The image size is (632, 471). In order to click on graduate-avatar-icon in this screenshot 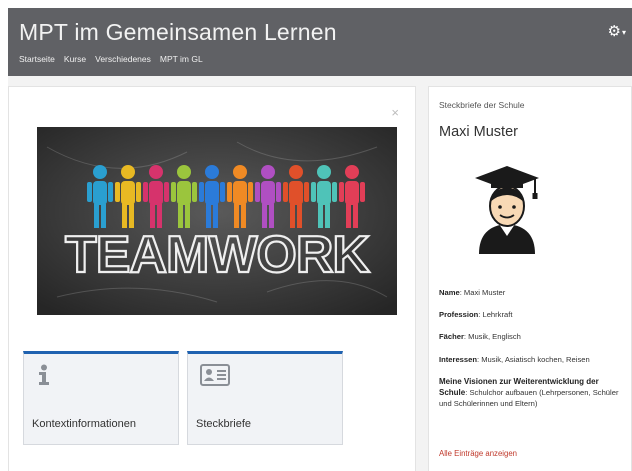, I will do `click(507, 208)`.